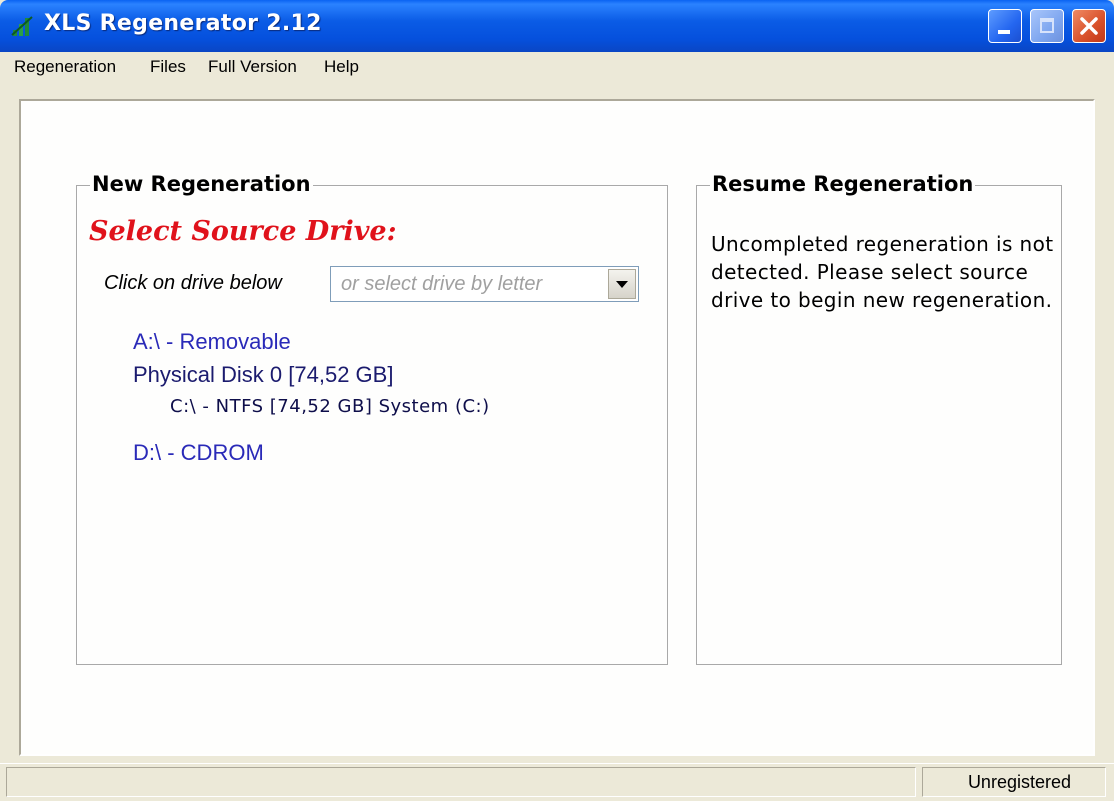 The height and width of the screenshot is (801, 1114). I want to click on physical-disk-0: Physical Disk 0 [74,52 GB], so click(263, 375).